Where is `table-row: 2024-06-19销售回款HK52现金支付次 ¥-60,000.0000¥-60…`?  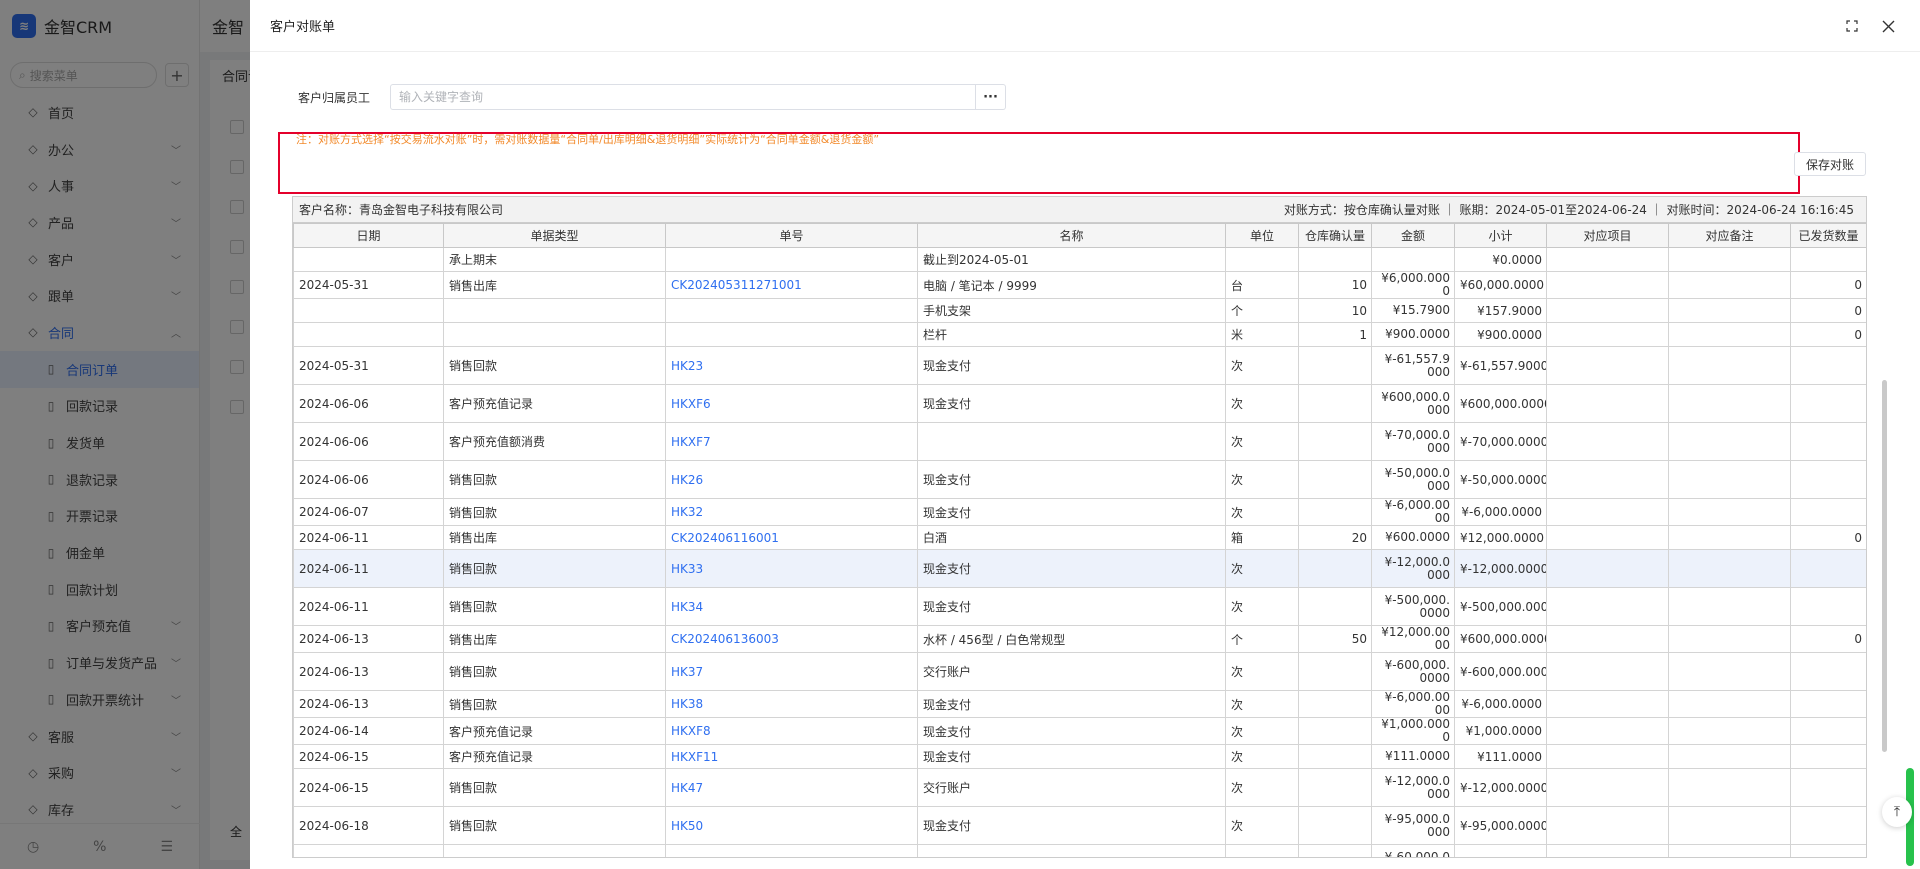 table-row: 2024-06-19销售回款HK52现金支付次 ¥-60,000.0000¥-60… is located at coordinates (1079, 850).